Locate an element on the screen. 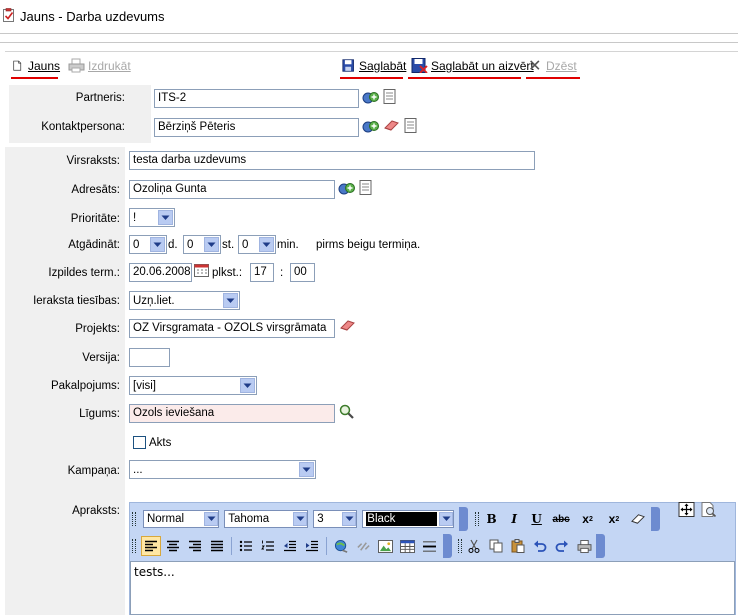 This screenshot has width=738, height=615. image-icon is located at coordinates (385, 546).